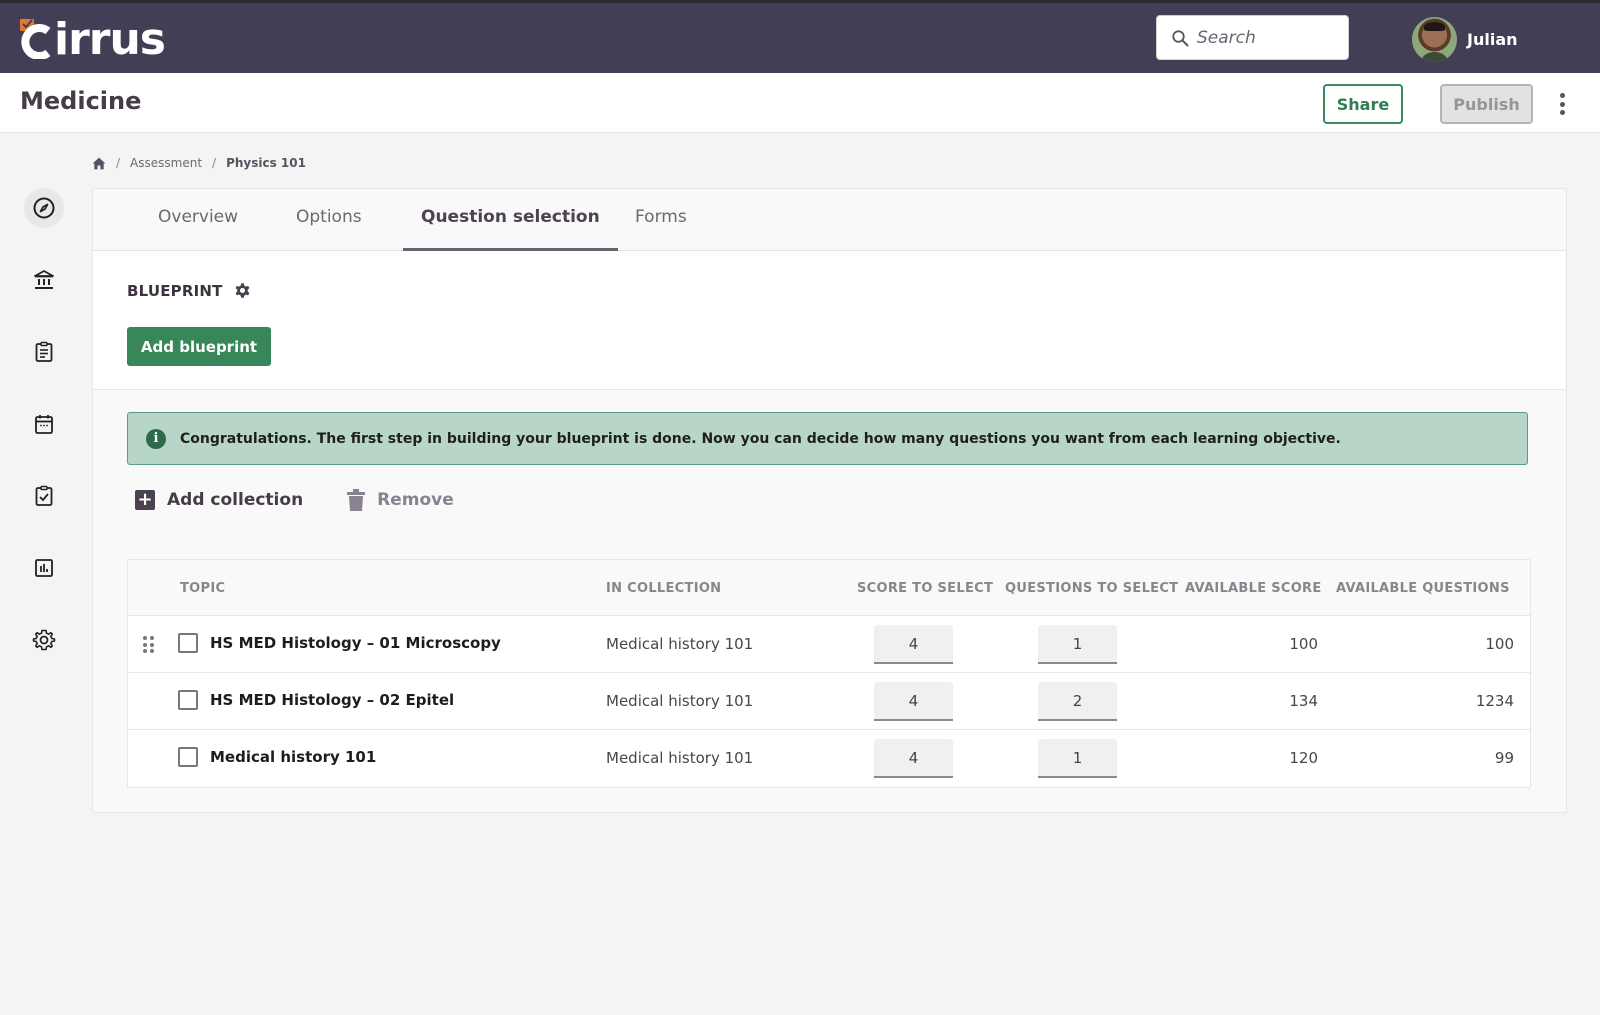 This screenshot has width=1600, height=1015. I want to click on brand-text: irrus, so click(109, 36).